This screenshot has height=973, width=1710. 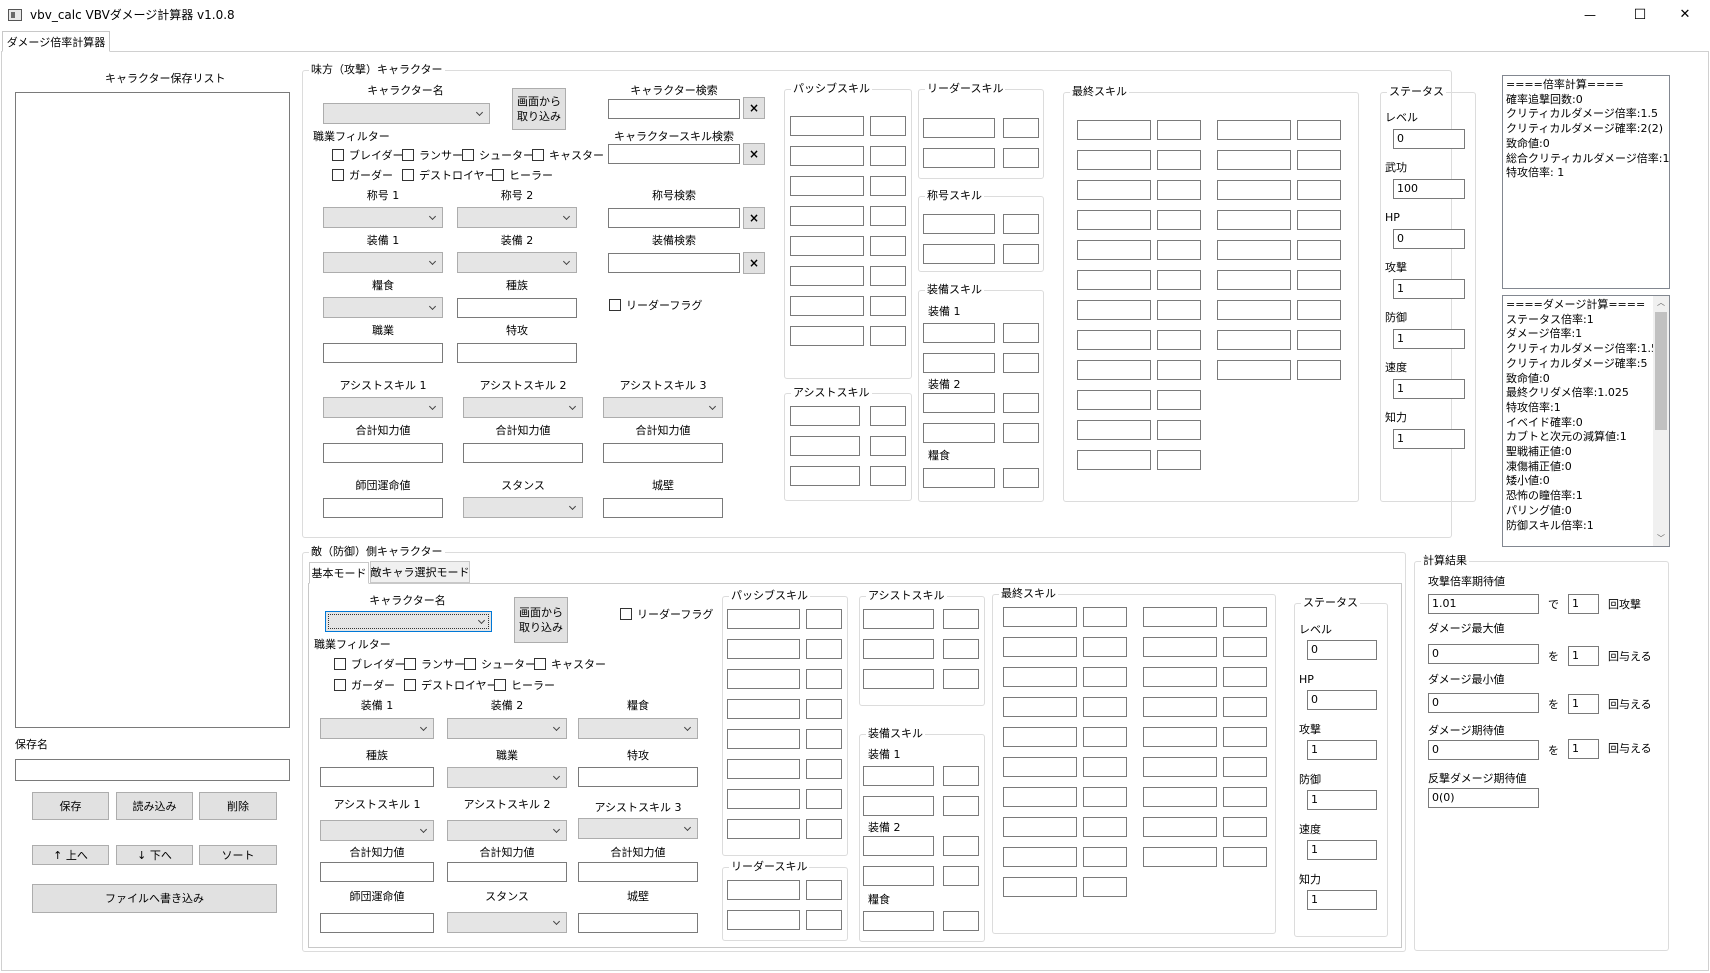 What do you see at coordinates (655, 305) in the screenshot?
I see `ally-leader-flag-checkbox: リーダーフラグ` at bounding box center [655, 305].